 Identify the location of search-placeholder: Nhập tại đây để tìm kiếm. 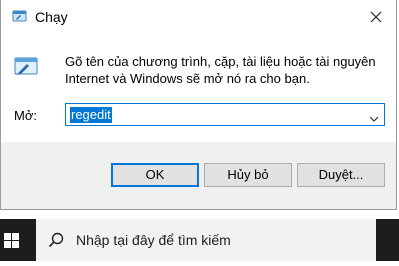
(153, 240).